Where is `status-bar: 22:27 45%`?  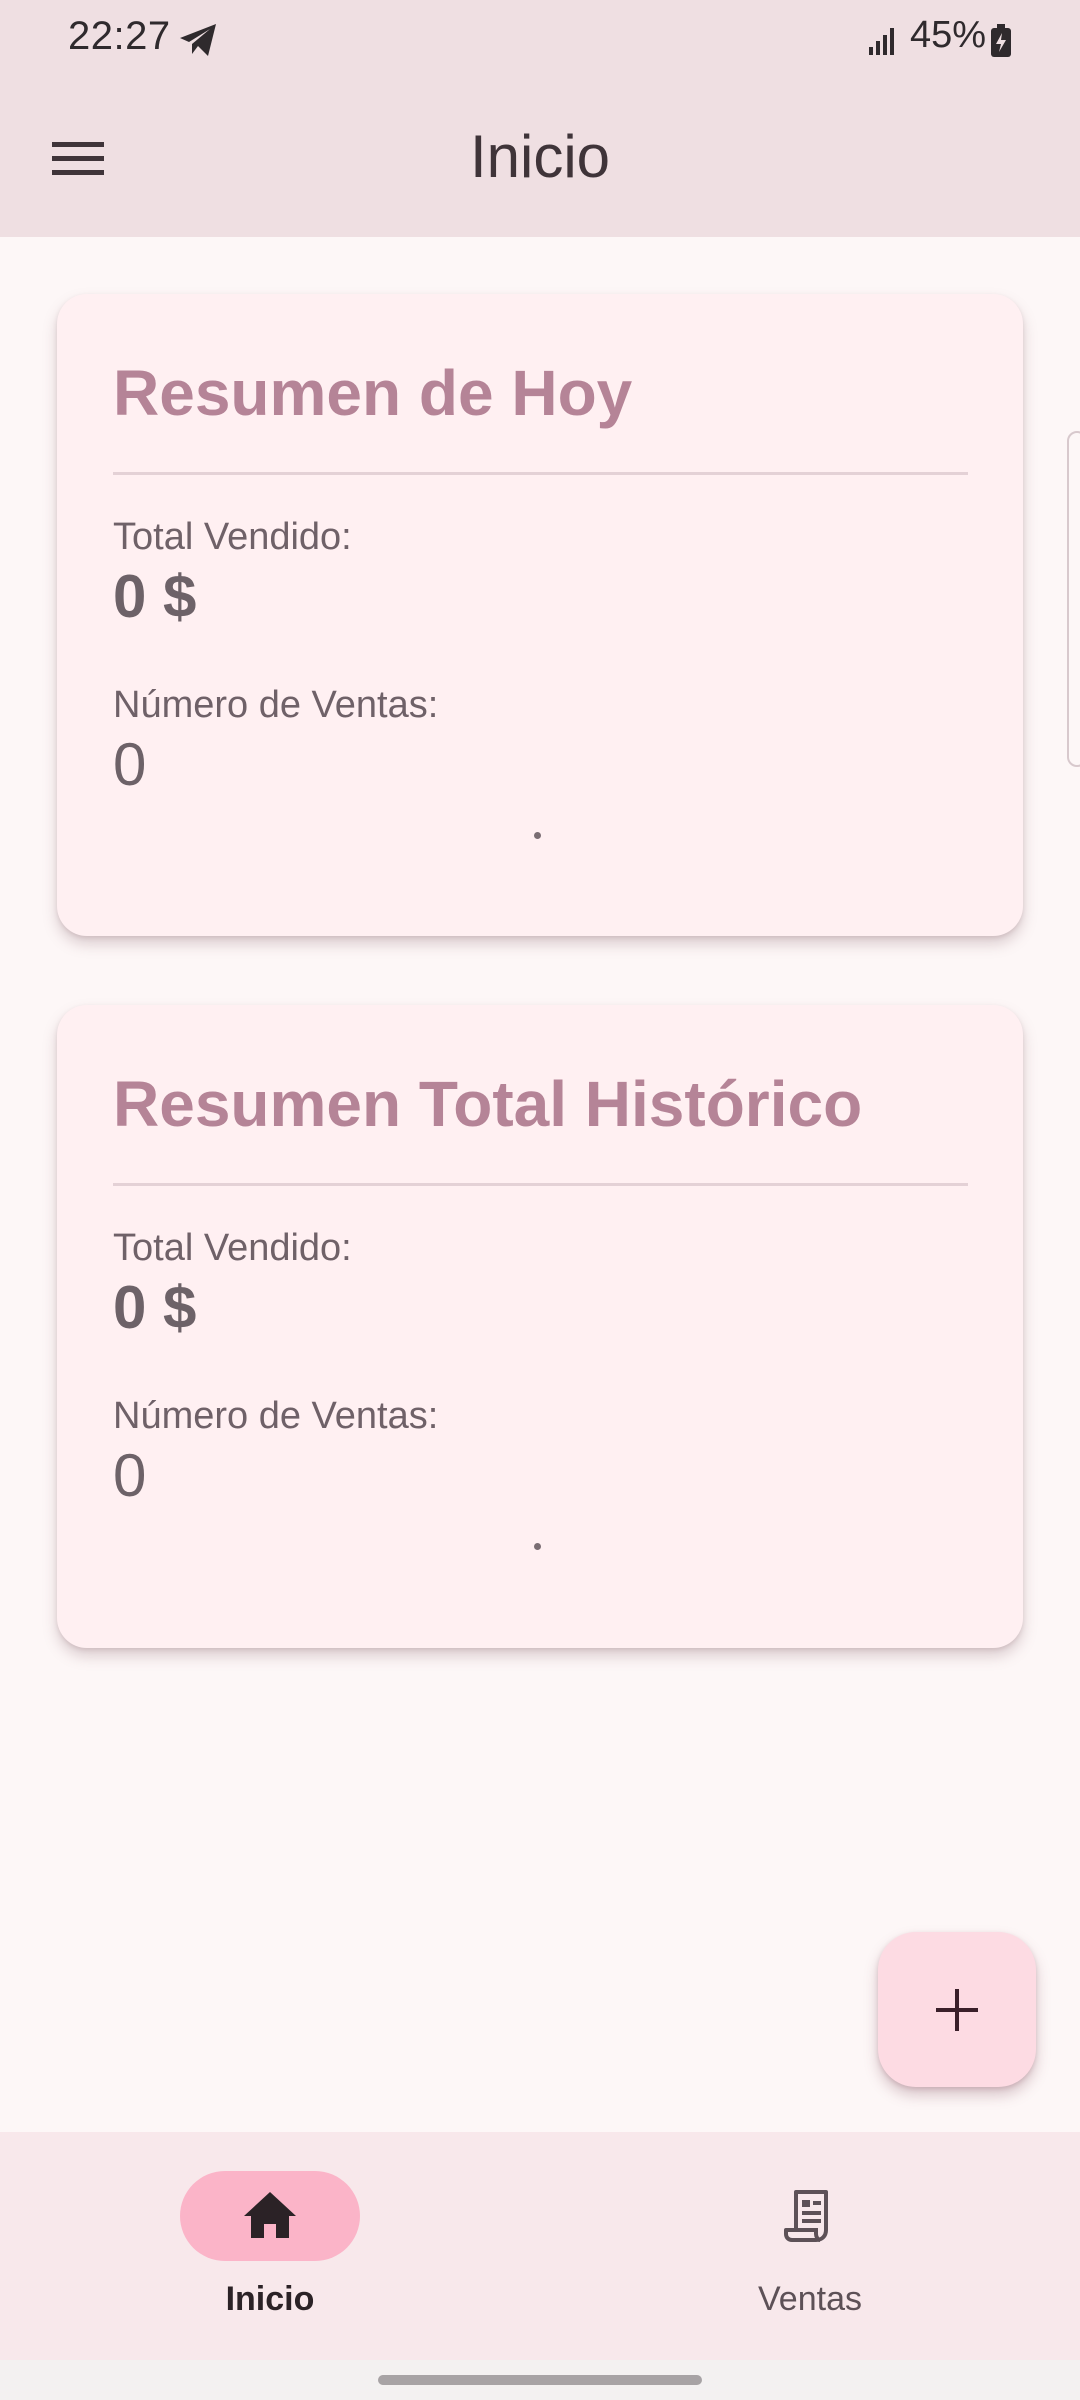 status-bar: 22:27 45% is located at coordinates (540, 40).